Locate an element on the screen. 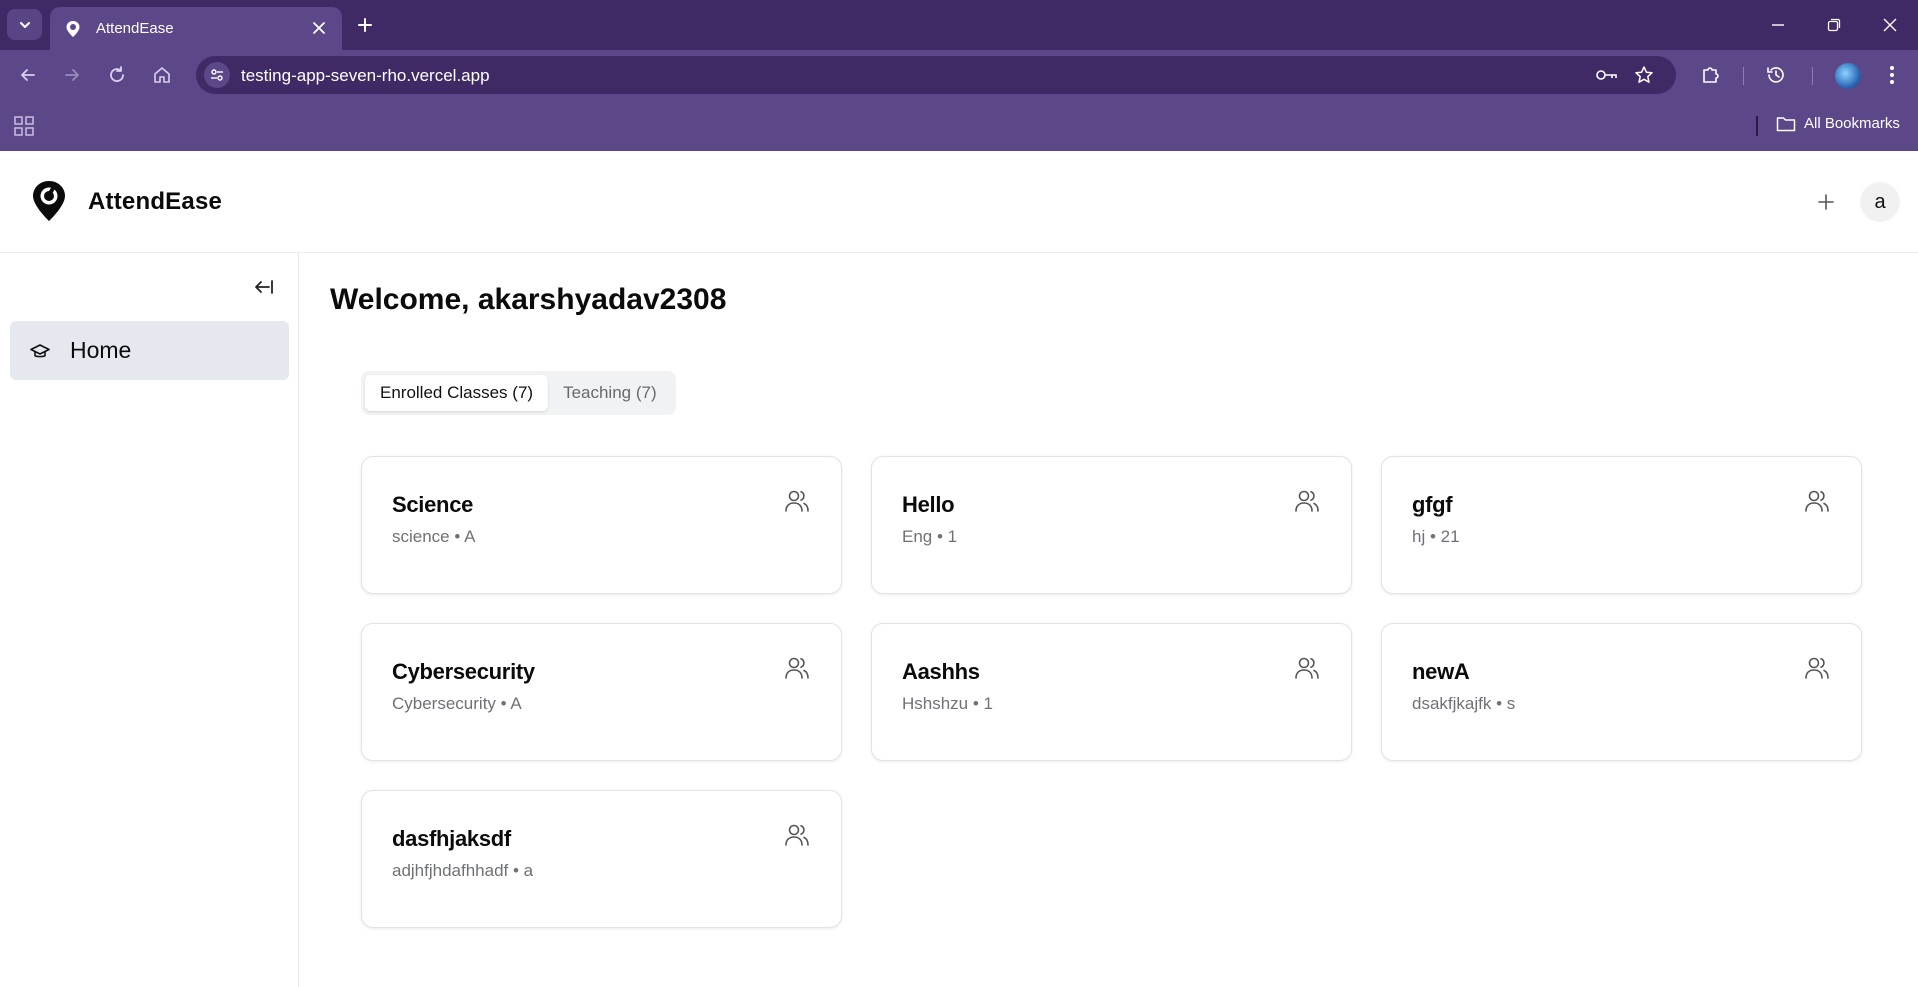 The width and height of the screenshot is (1918, 987). history-button is located at coordinates (1776, 75).